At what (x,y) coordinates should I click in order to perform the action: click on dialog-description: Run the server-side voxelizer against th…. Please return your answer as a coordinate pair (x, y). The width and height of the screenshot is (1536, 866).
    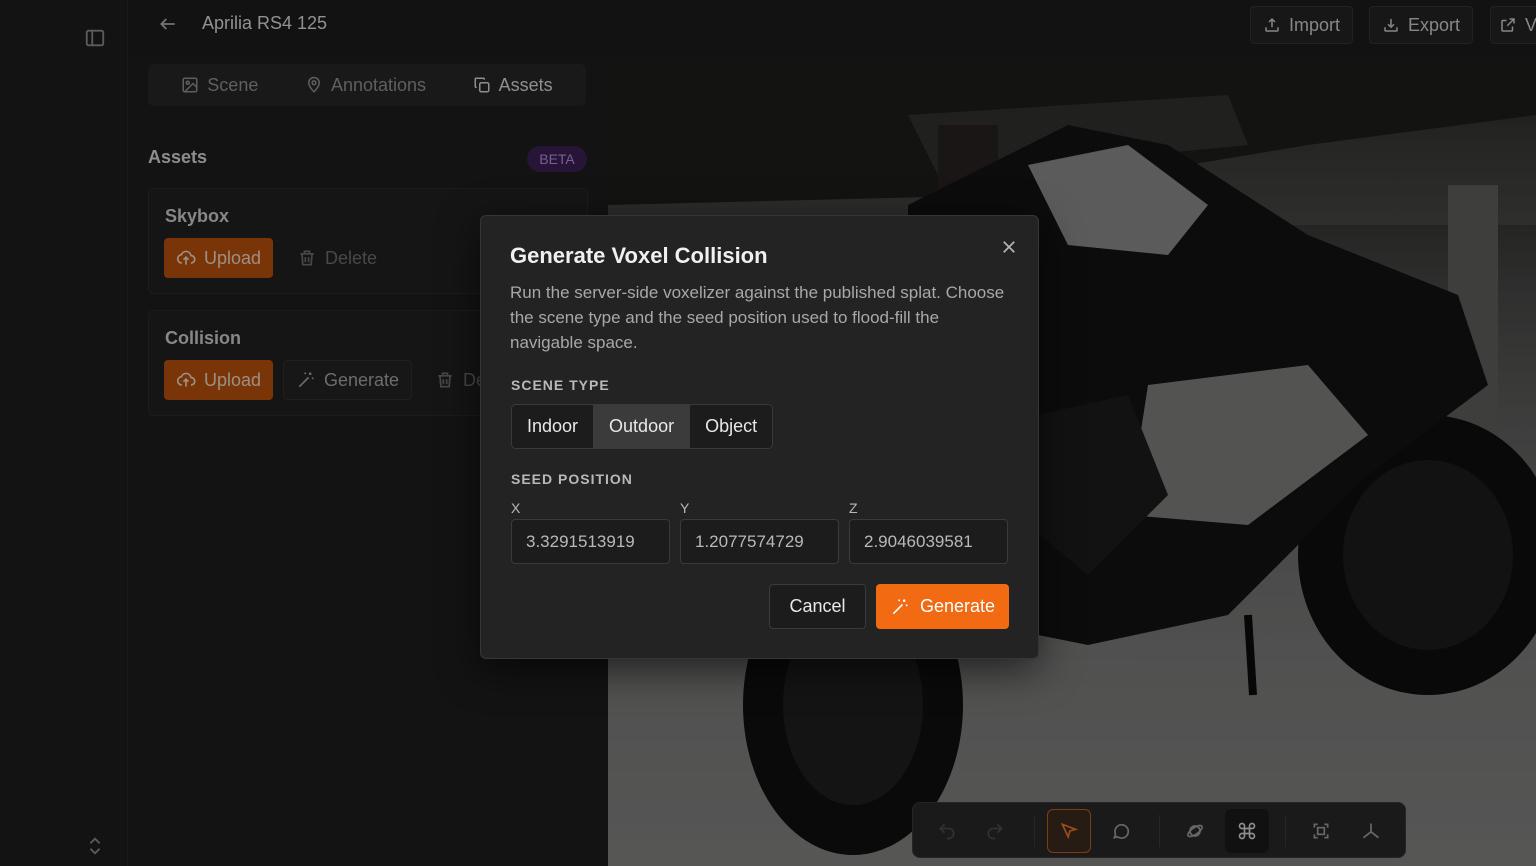
    Looking at the image, I should click on (757, 317).